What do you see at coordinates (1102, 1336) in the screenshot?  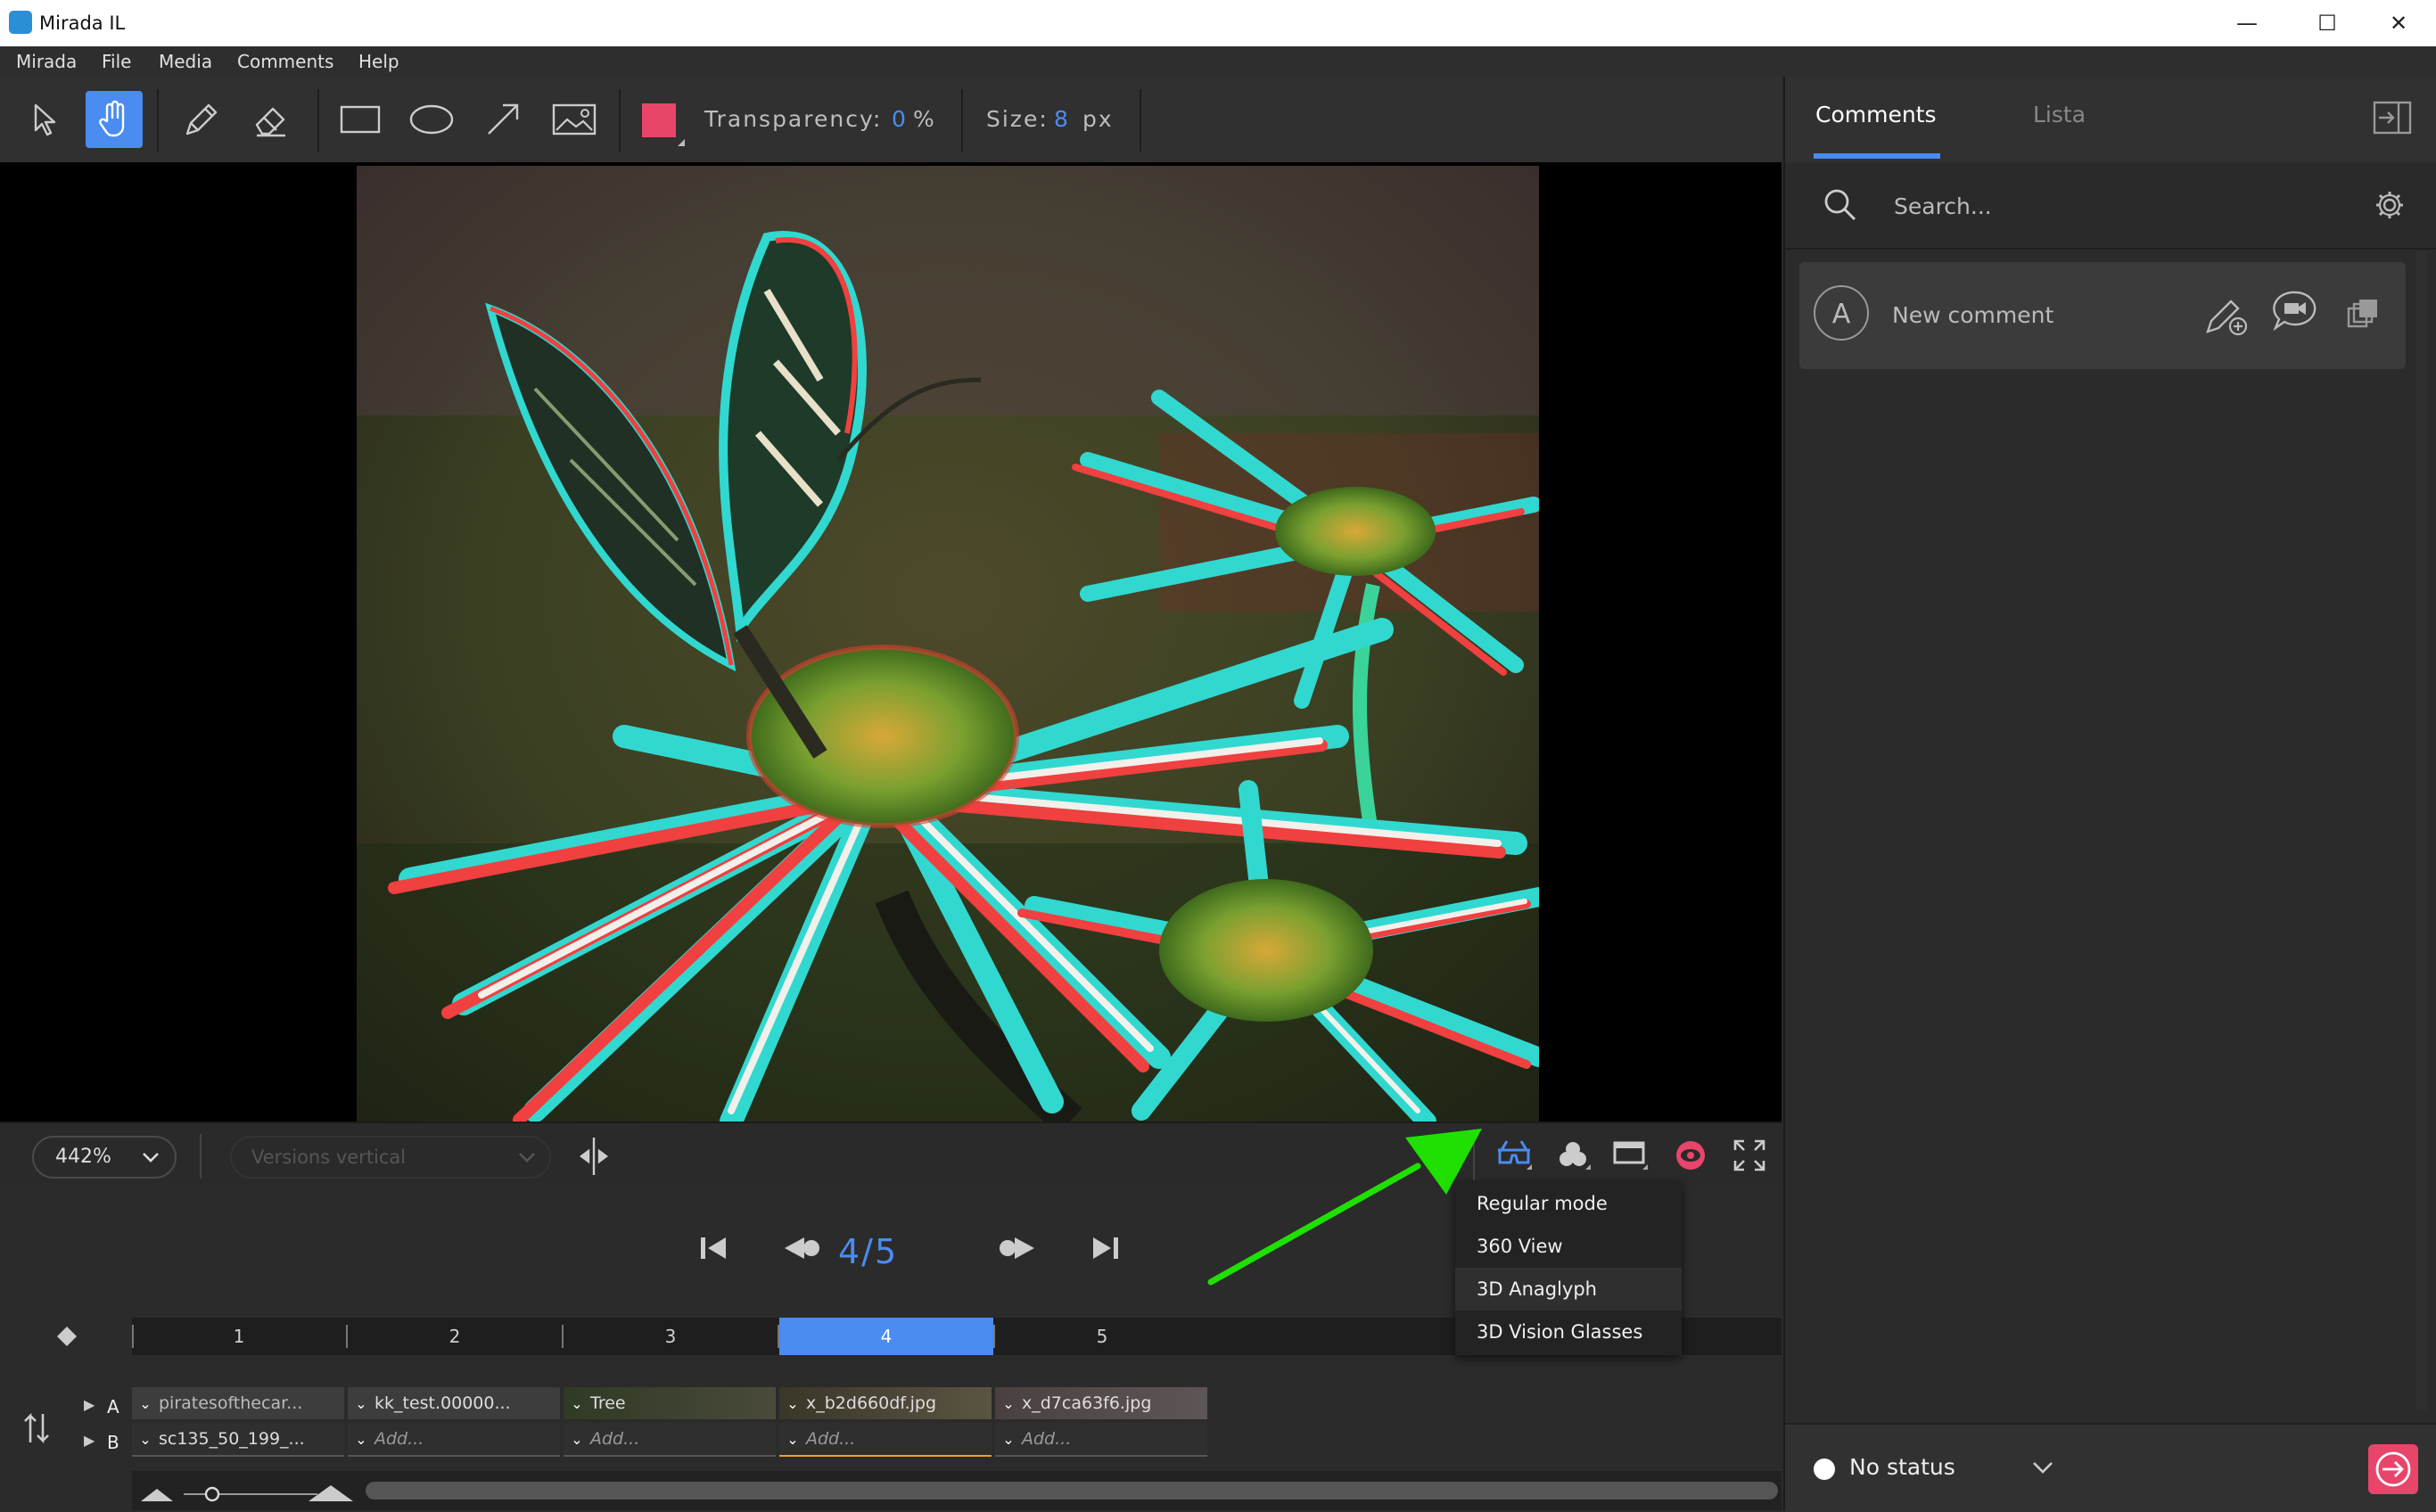 I see `timeline-tick: 5` at bounding box center [1102, 1336].